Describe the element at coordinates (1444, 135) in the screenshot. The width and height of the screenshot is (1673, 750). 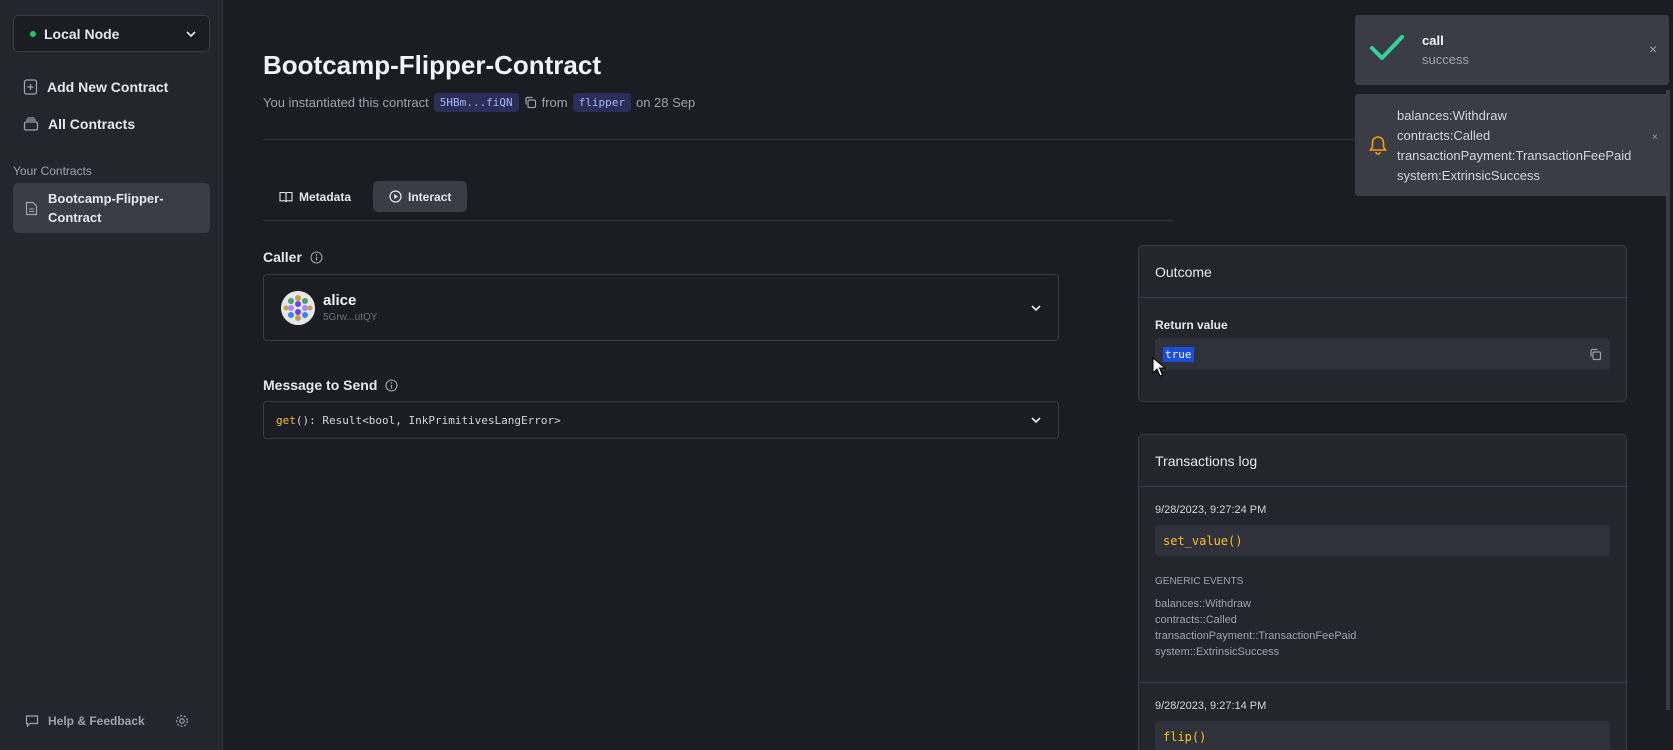
I see `toast-event: contracts:Called` at that location.